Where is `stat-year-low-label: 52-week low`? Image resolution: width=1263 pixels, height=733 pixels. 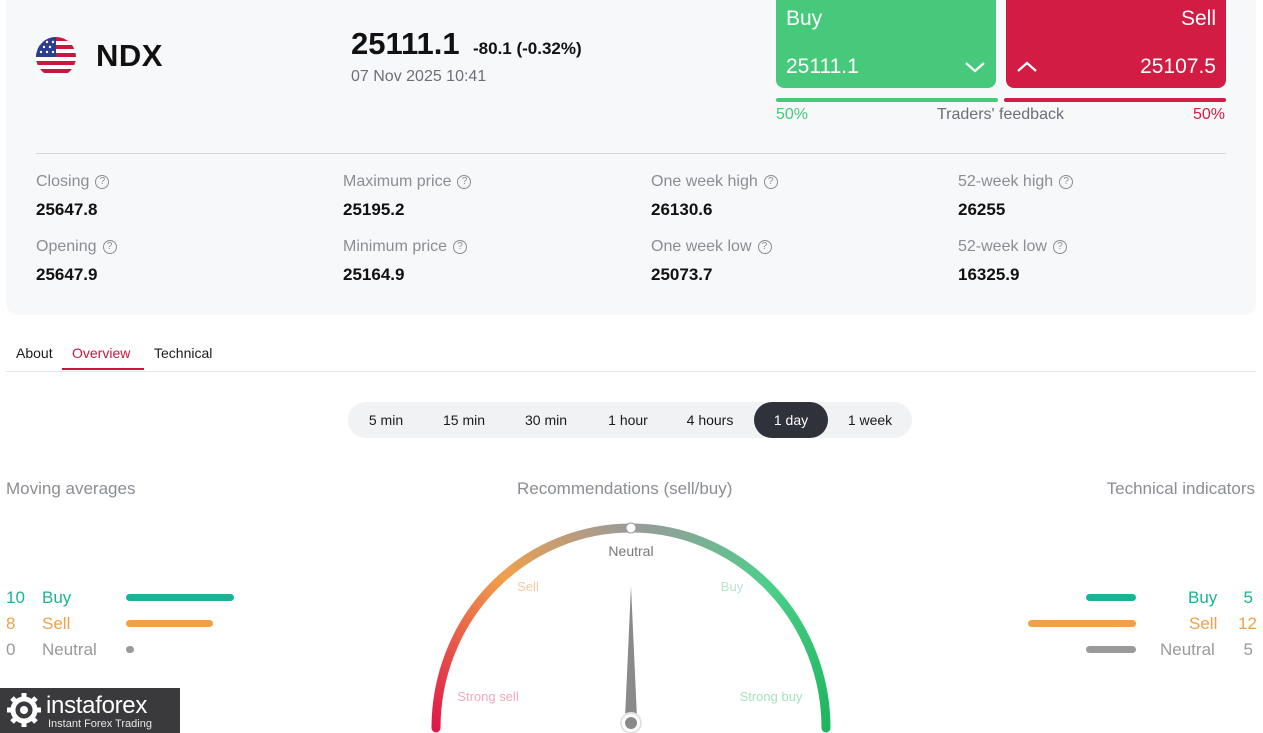
stat-year-low-label: 52-week low is located at coordinates (1002, 246).